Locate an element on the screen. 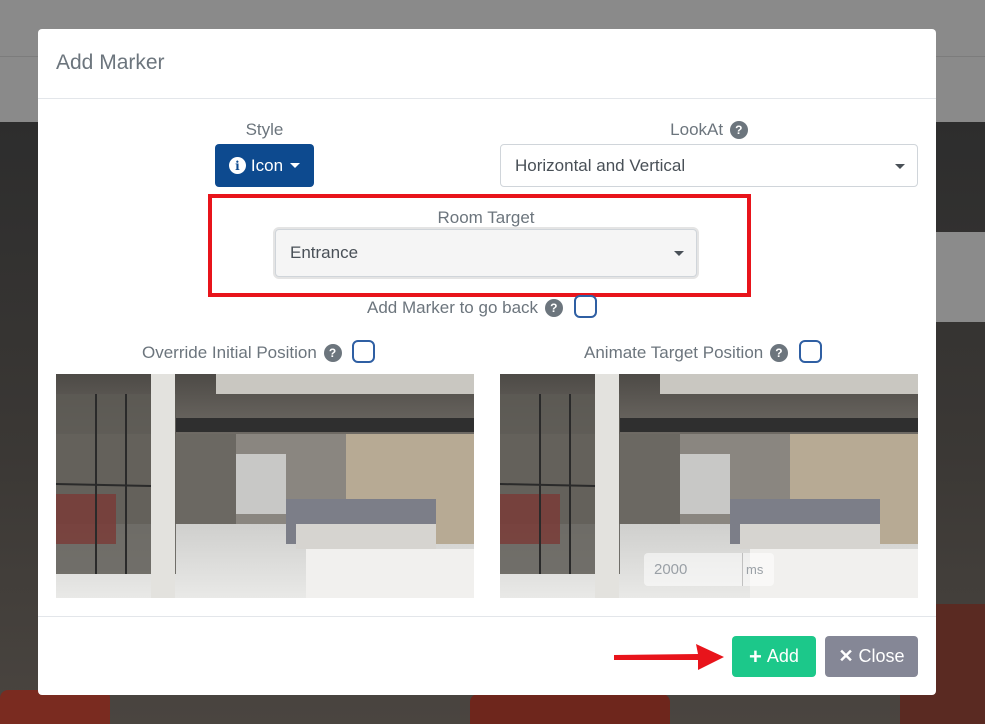 This screenshot has height=724, width=985. override-row: Override Initial Position ? is located at coordinates (259, 351).